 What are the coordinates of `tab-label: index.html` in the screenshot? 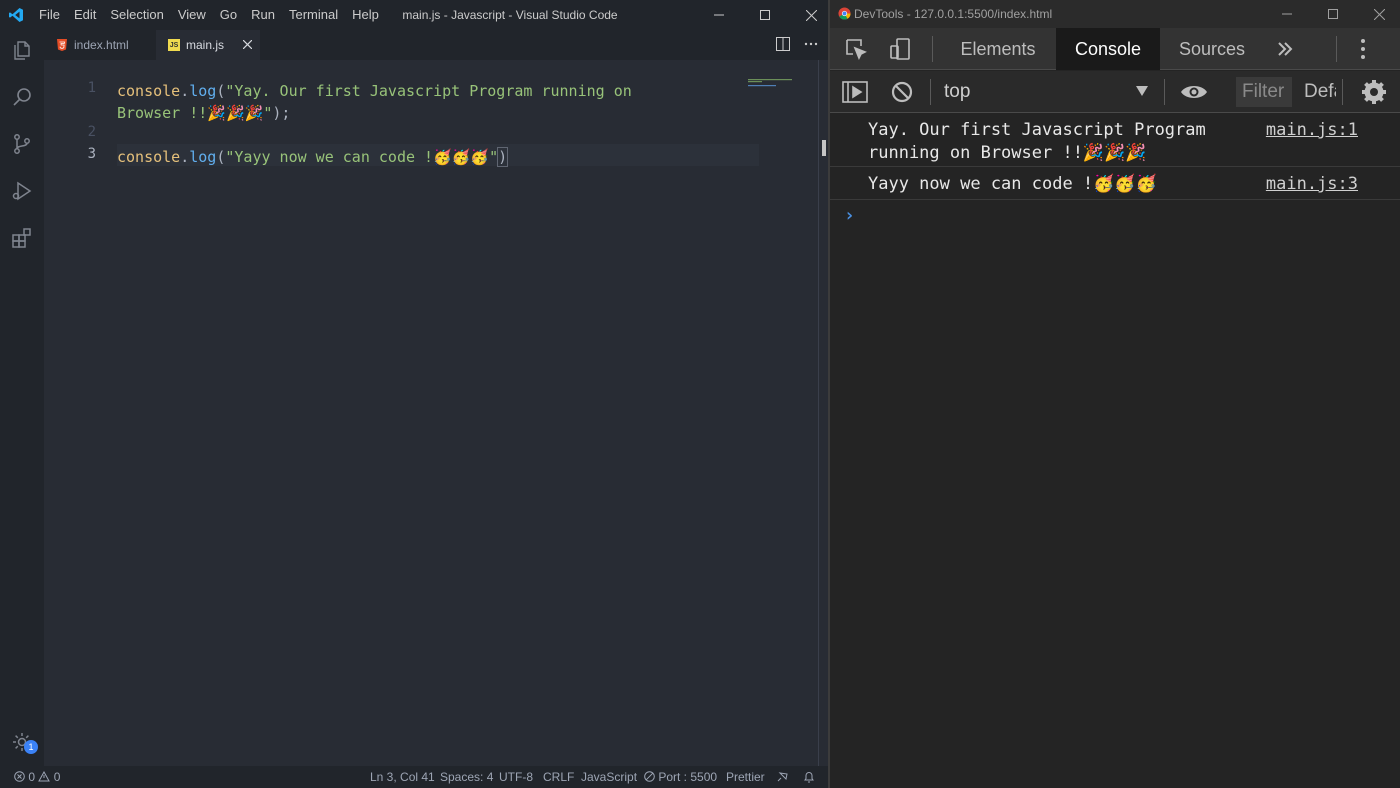 It's located at (101, 45).